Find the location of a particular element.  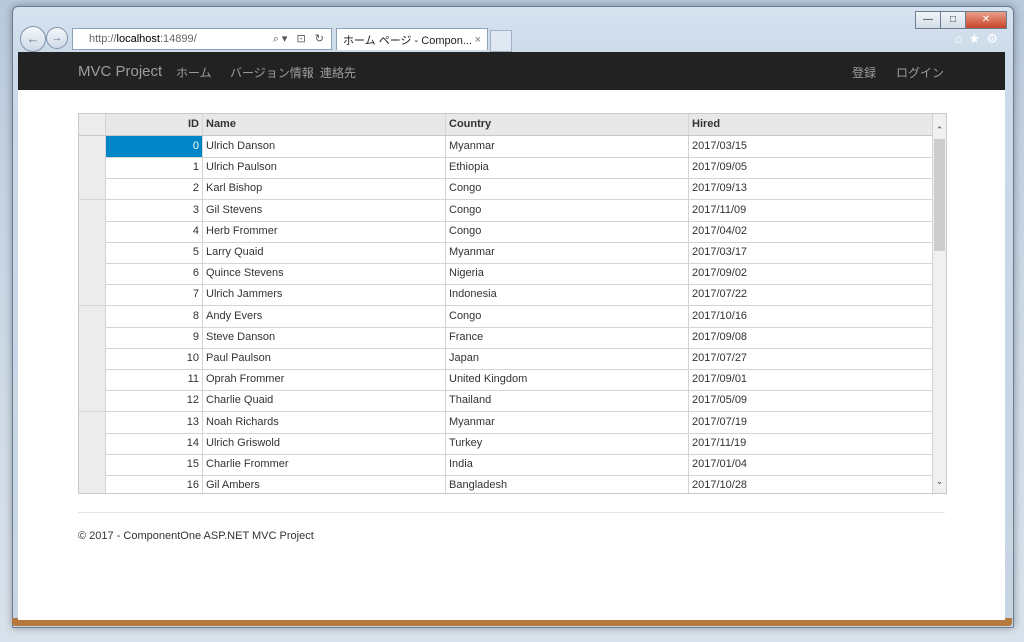

cell-name: Steve Danson is located at coordinates (324, 337).